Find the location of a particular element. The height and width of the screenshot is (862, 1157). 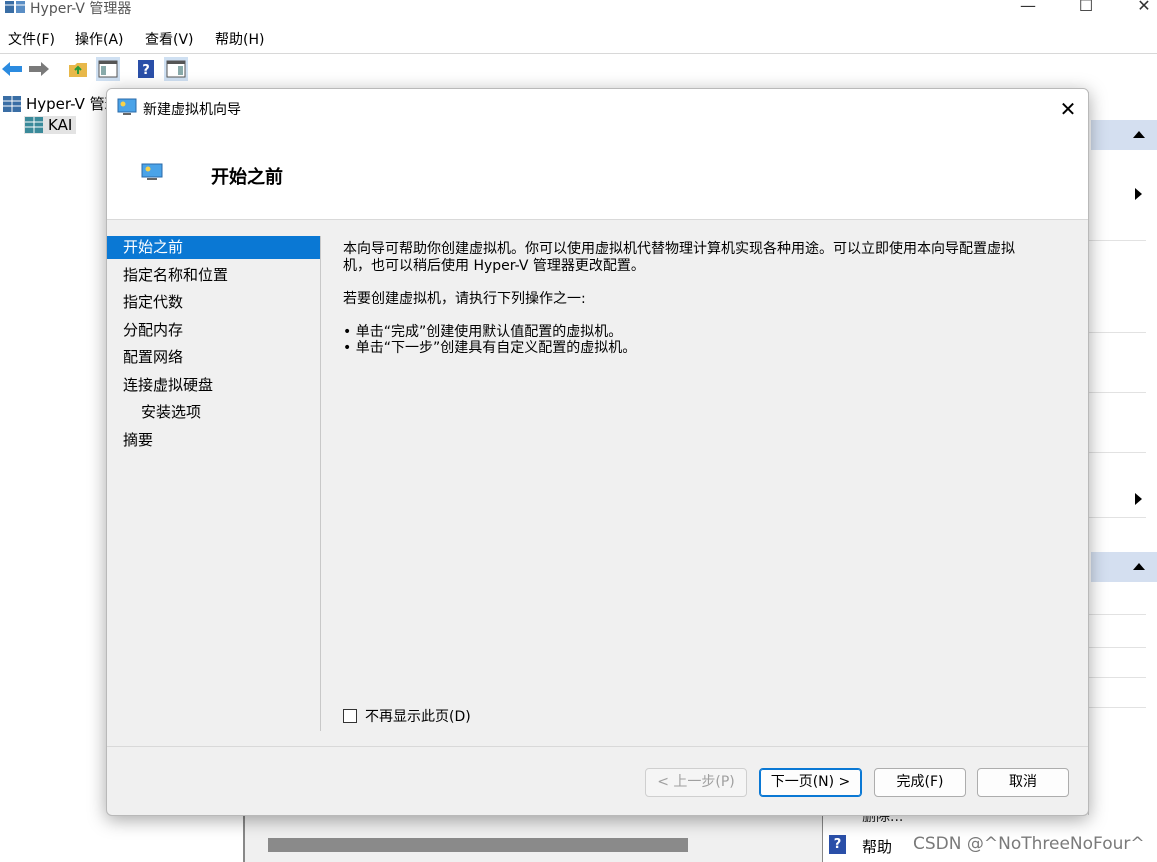

minimize-button: — is located at coordinates (1028, 8).